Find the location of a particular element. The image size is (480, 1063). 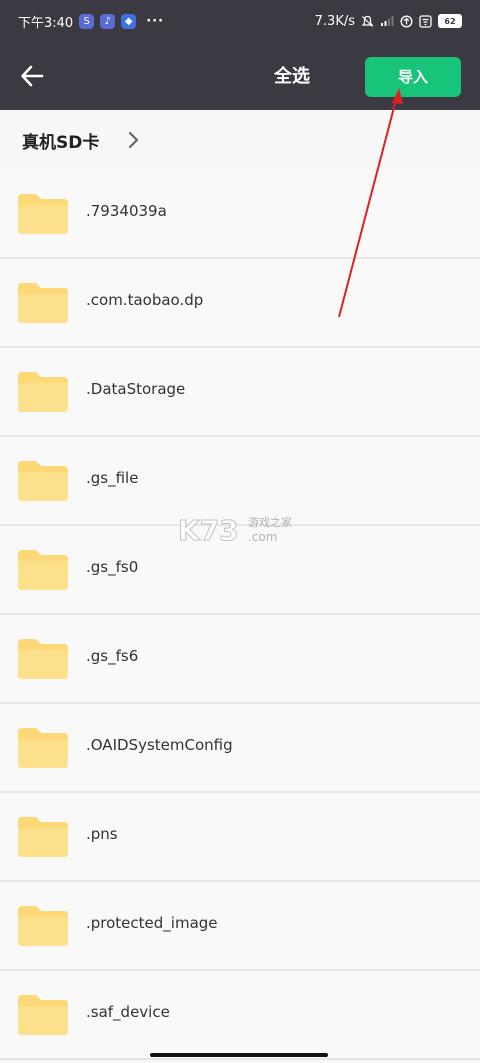

list-item: .gs_file is located at coordinates (240, 481).